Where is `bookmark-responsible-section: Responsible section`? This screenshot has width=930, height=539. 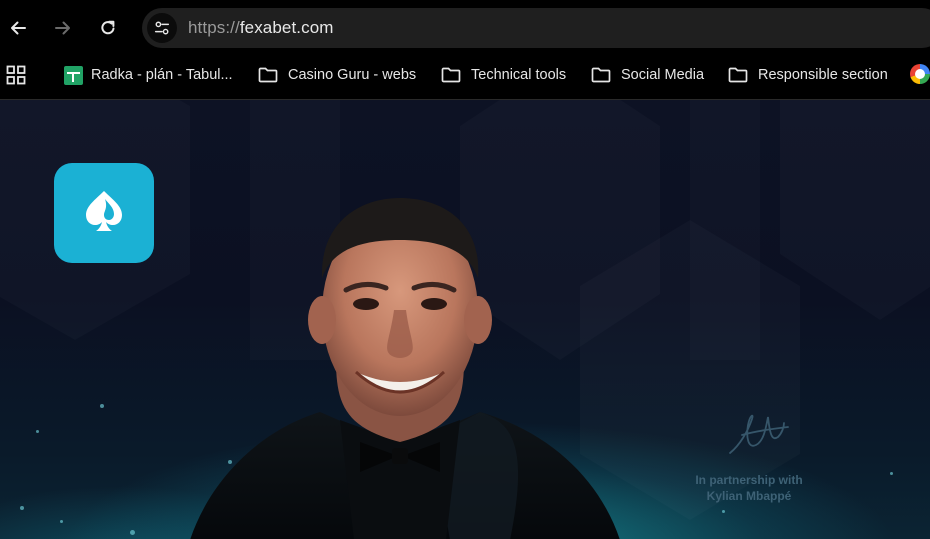
bookmark-responsible-section: Responsible section is located at coordinates (808, 75).